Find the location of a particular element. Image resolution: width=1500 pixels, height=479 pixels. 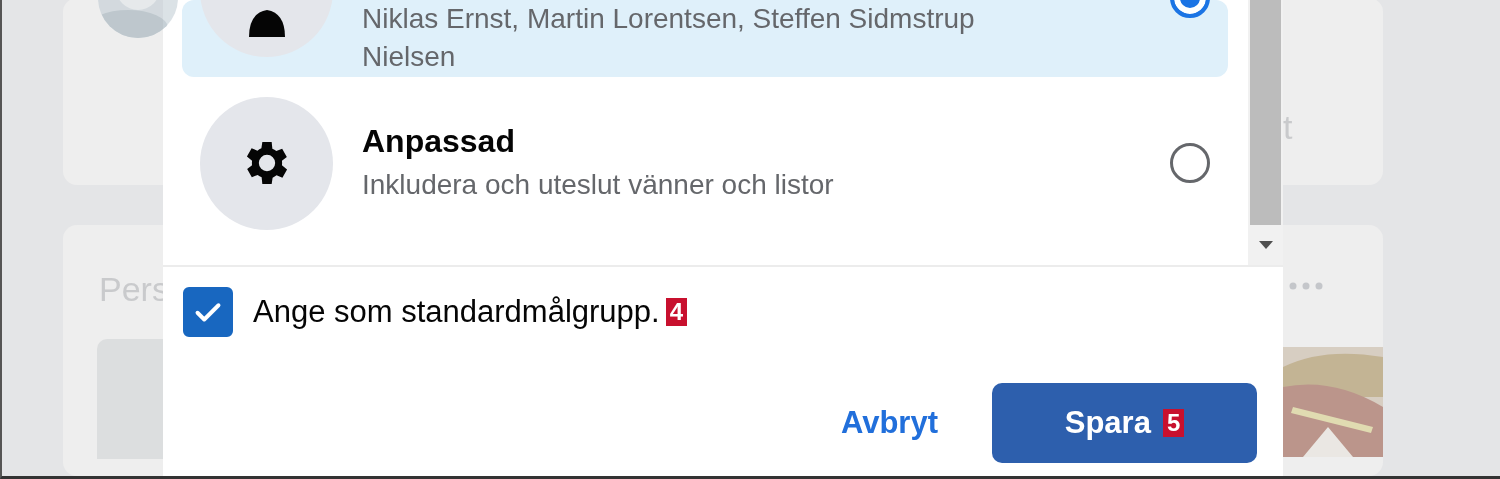

caret-icon is located at coordinates (1265, 245).